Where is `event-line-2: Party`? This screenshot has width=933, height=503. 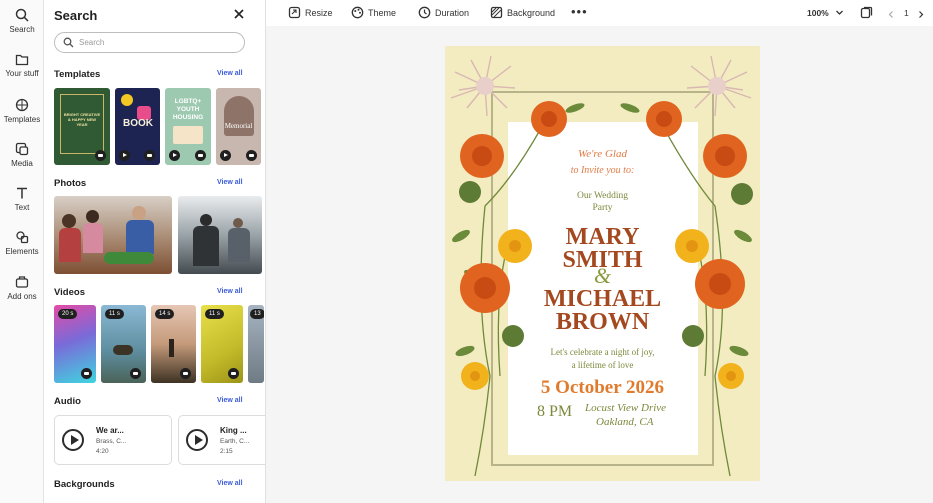 event-line-2: Party is located at coordinates (602, 208).